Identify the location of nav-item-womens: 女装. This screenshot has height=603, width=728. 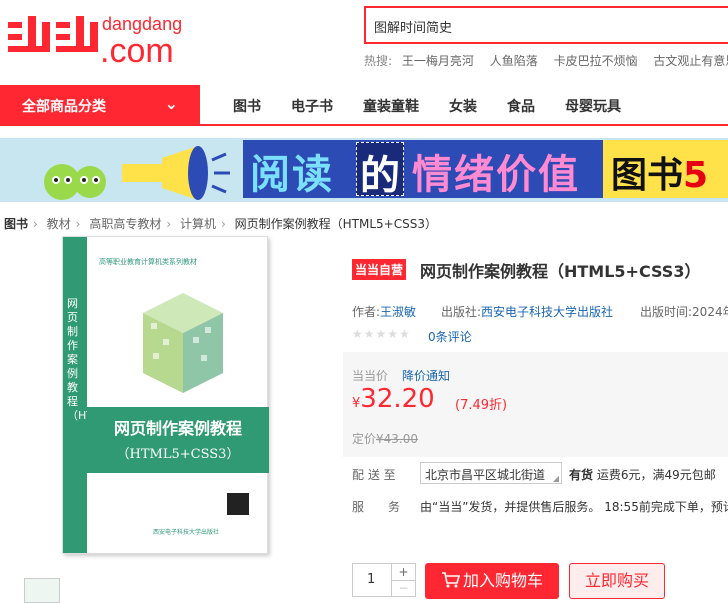
(463, 106).